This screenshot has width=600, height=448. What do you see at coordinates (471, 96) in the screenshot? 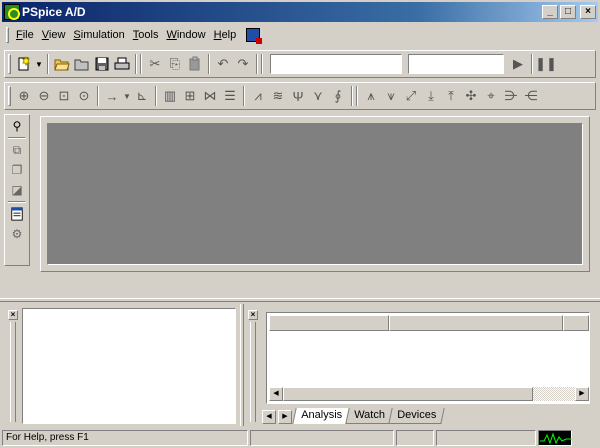
I see `point-icon: ✣` at bounding box center [471, 96].